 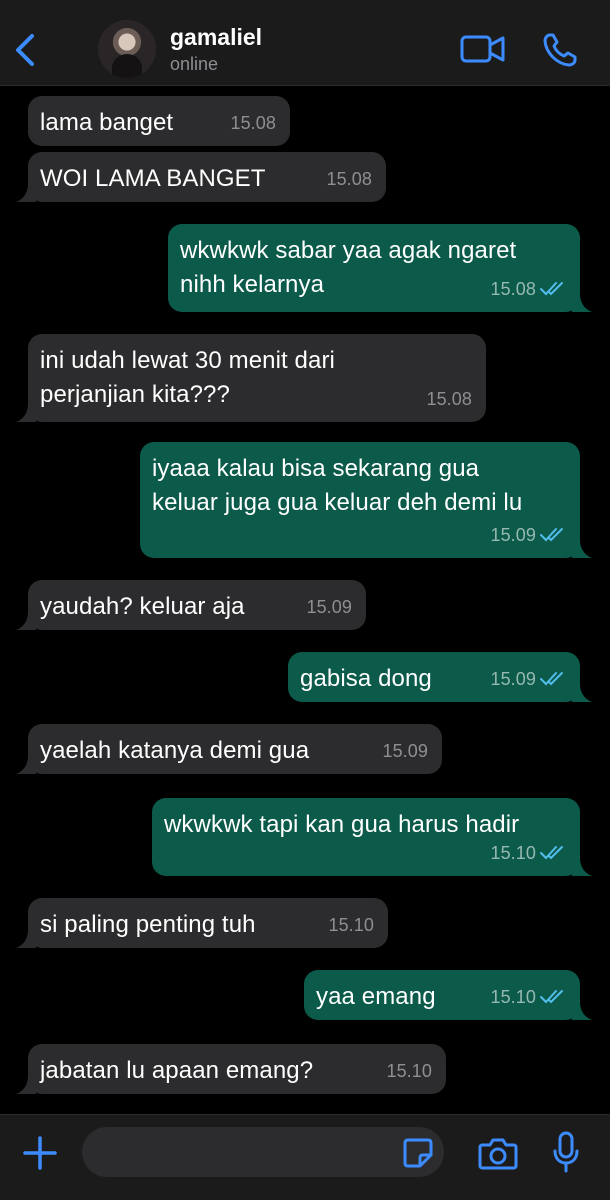 I want to click on chat-header: gamaliel online, so click(x=305, y=43).